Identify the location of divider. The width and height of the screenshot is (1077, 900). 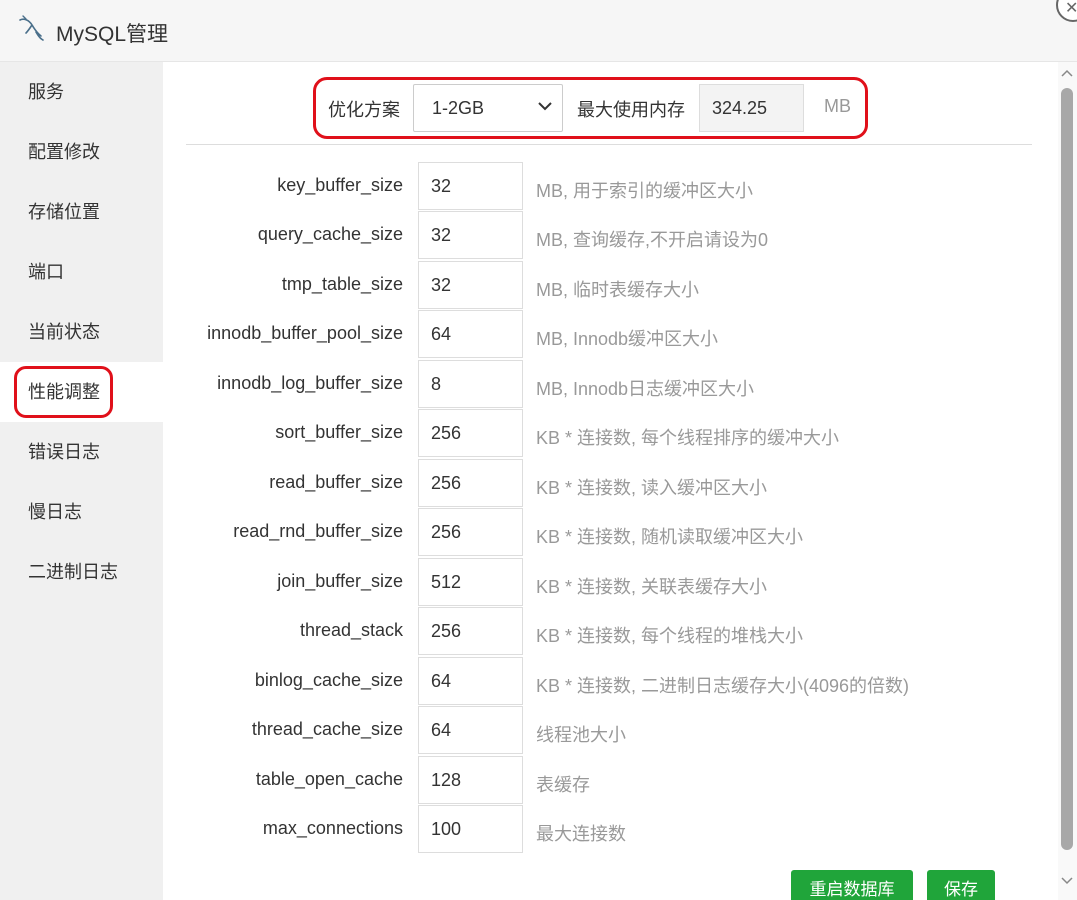
(609, 144).